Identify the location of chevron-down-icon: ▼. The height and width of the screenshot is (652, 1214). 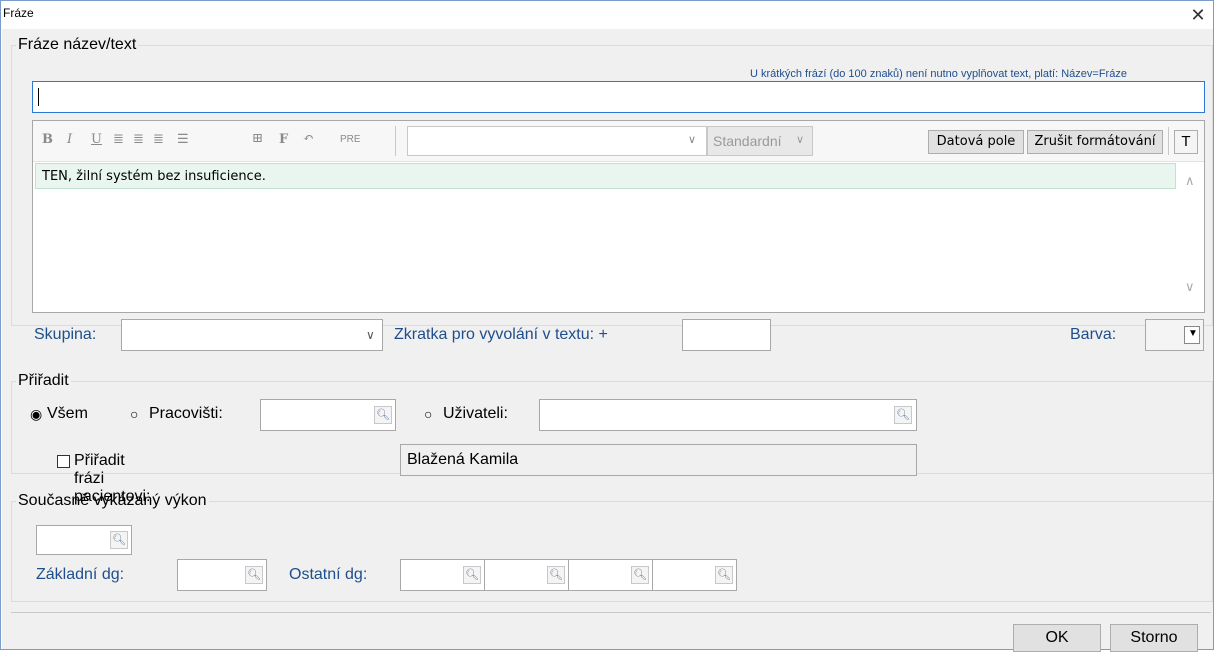
(1193, 333).